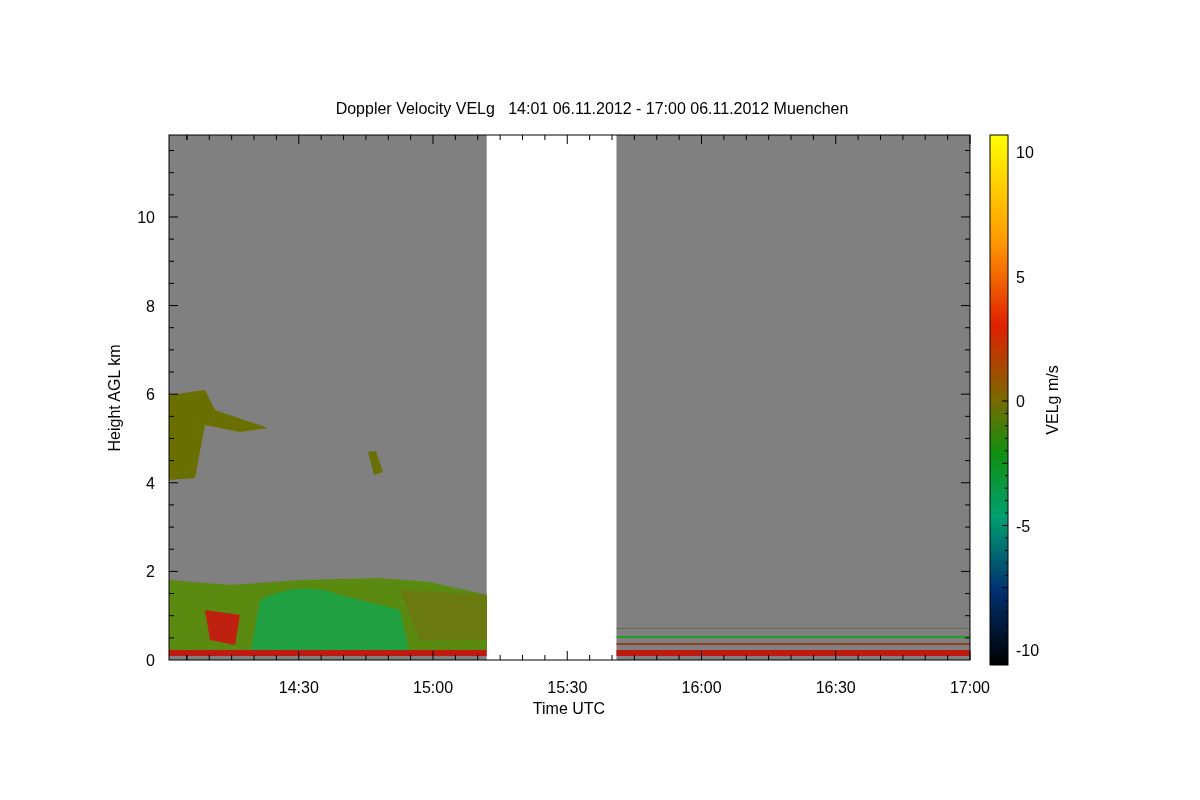  Describe the element at coordinates (1023, 526) in the screenshot. I see `colorbar-tick-label: -5` at that location.